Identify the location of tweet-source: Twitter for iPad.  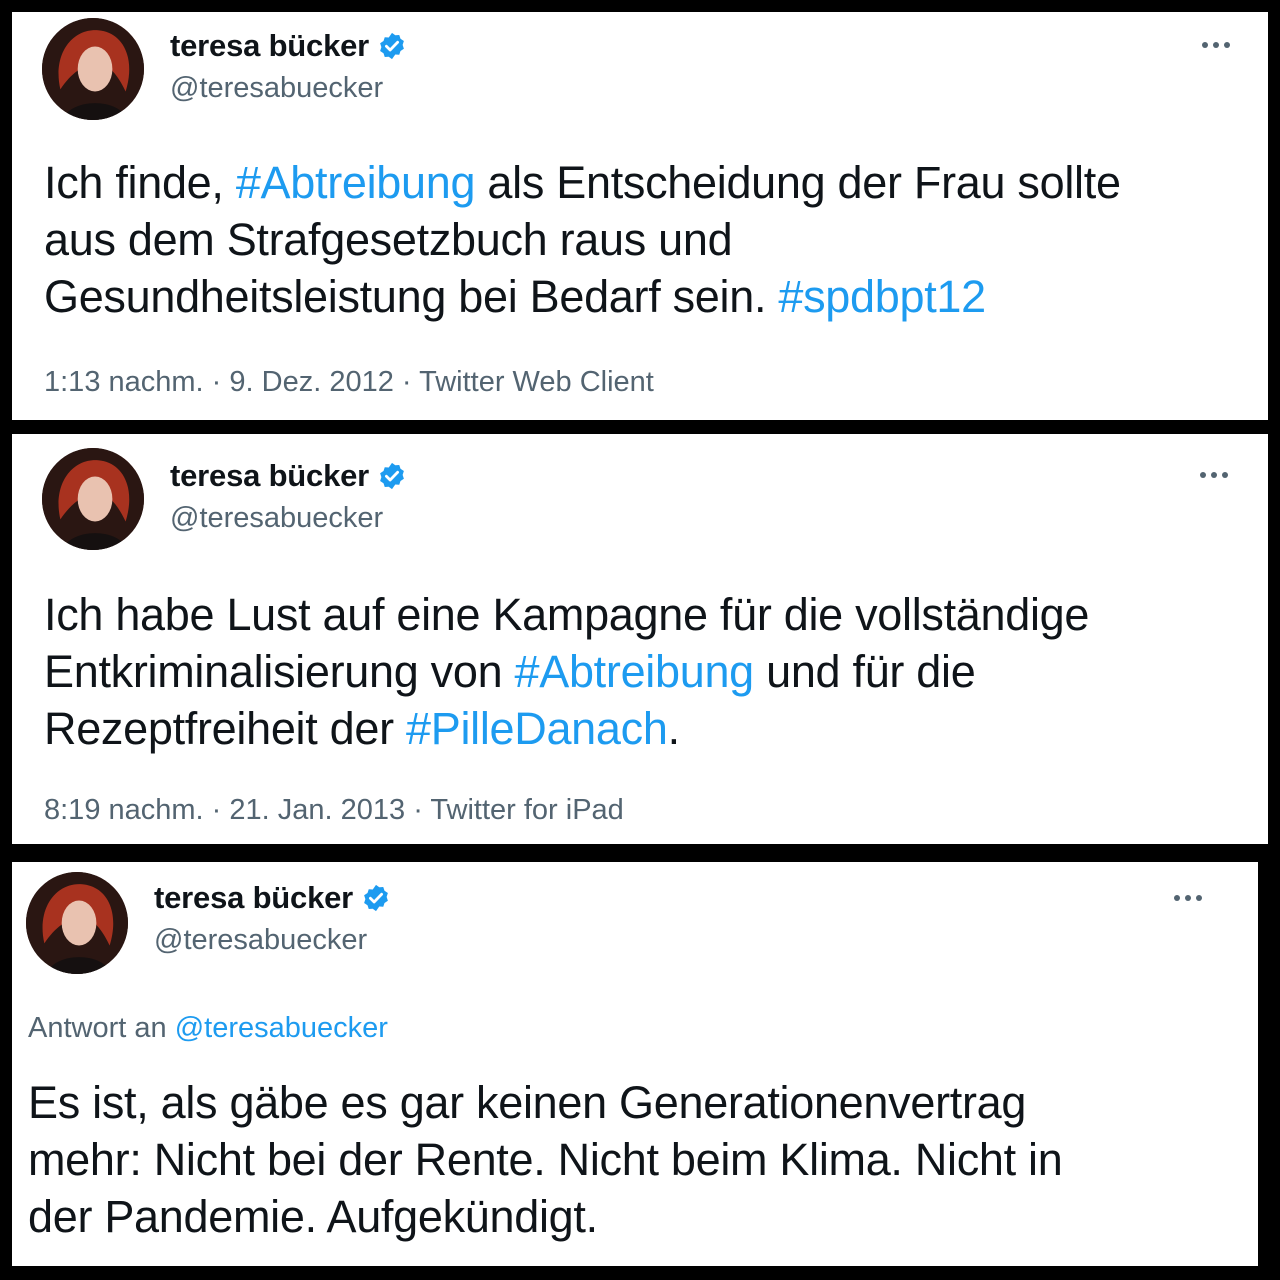
(527, 810).